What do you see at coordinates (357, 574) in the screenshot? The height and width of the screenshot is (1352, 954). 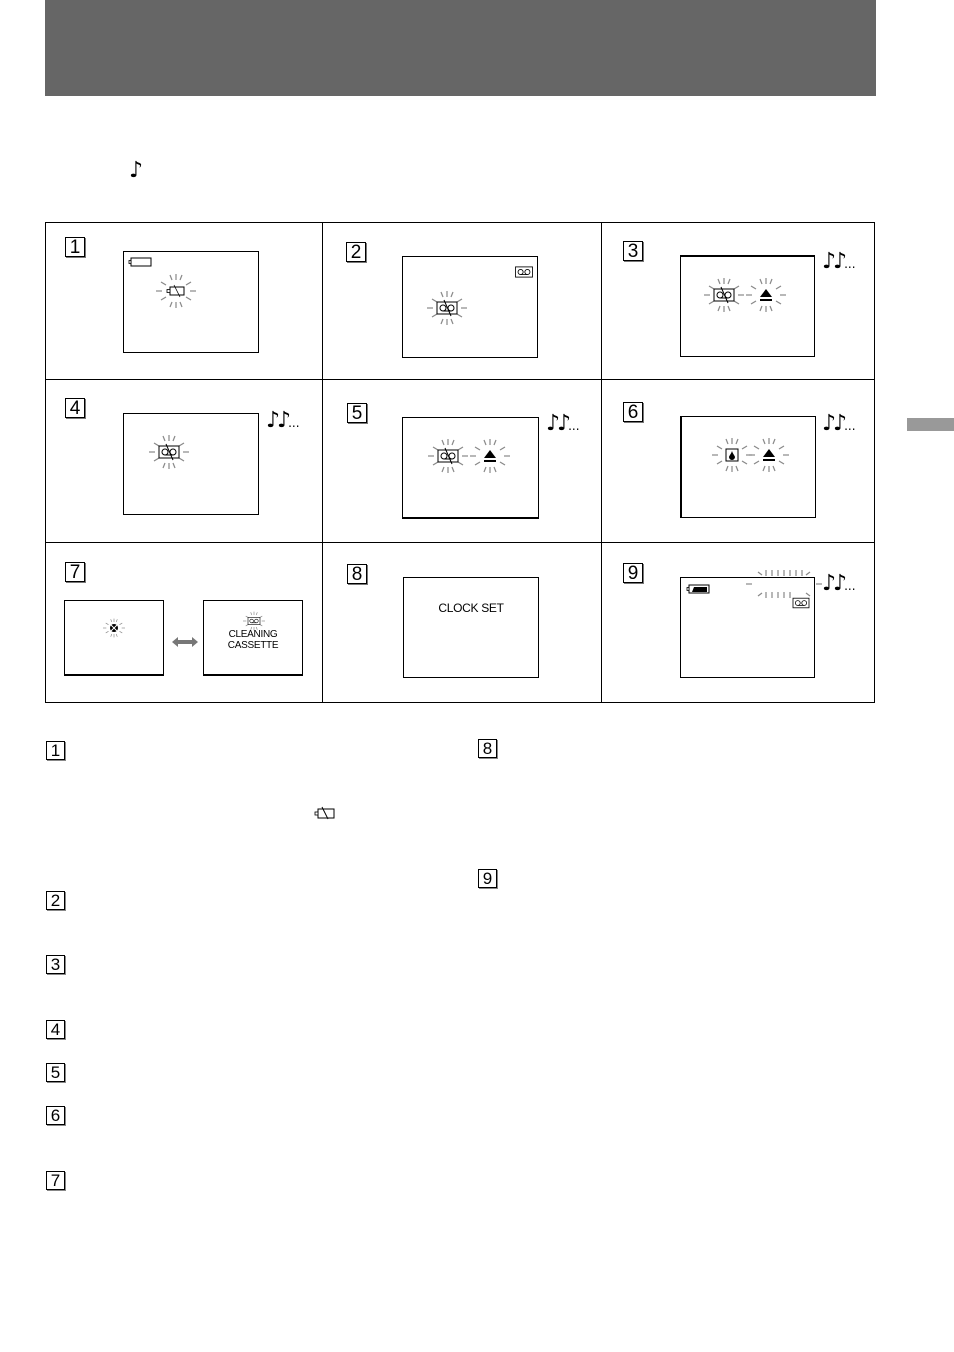 I see `panel-number: 8` at bounding box center [357, 574].